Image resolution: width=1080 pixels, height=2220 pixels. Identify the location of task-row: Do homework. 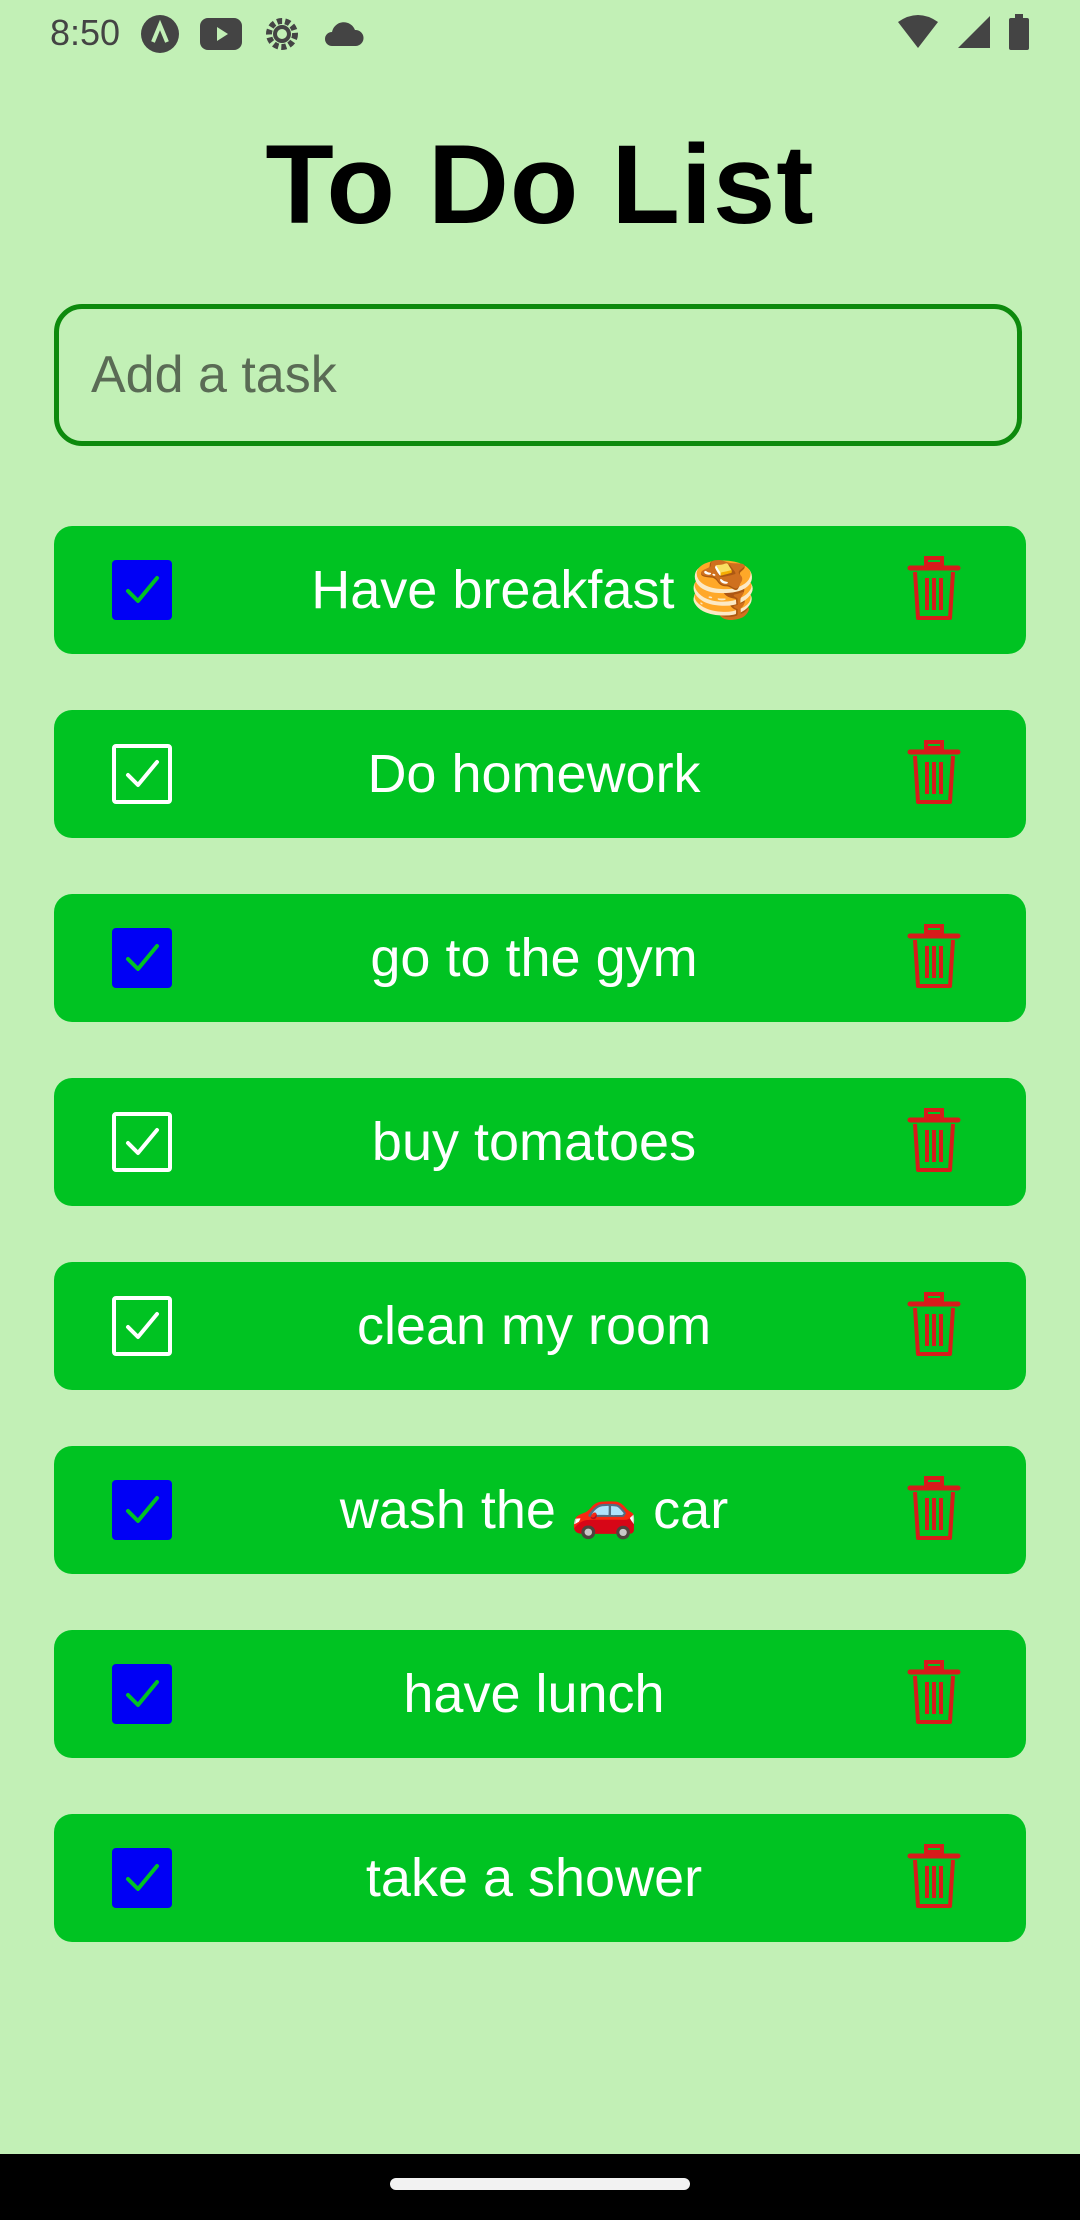
(540, 774).